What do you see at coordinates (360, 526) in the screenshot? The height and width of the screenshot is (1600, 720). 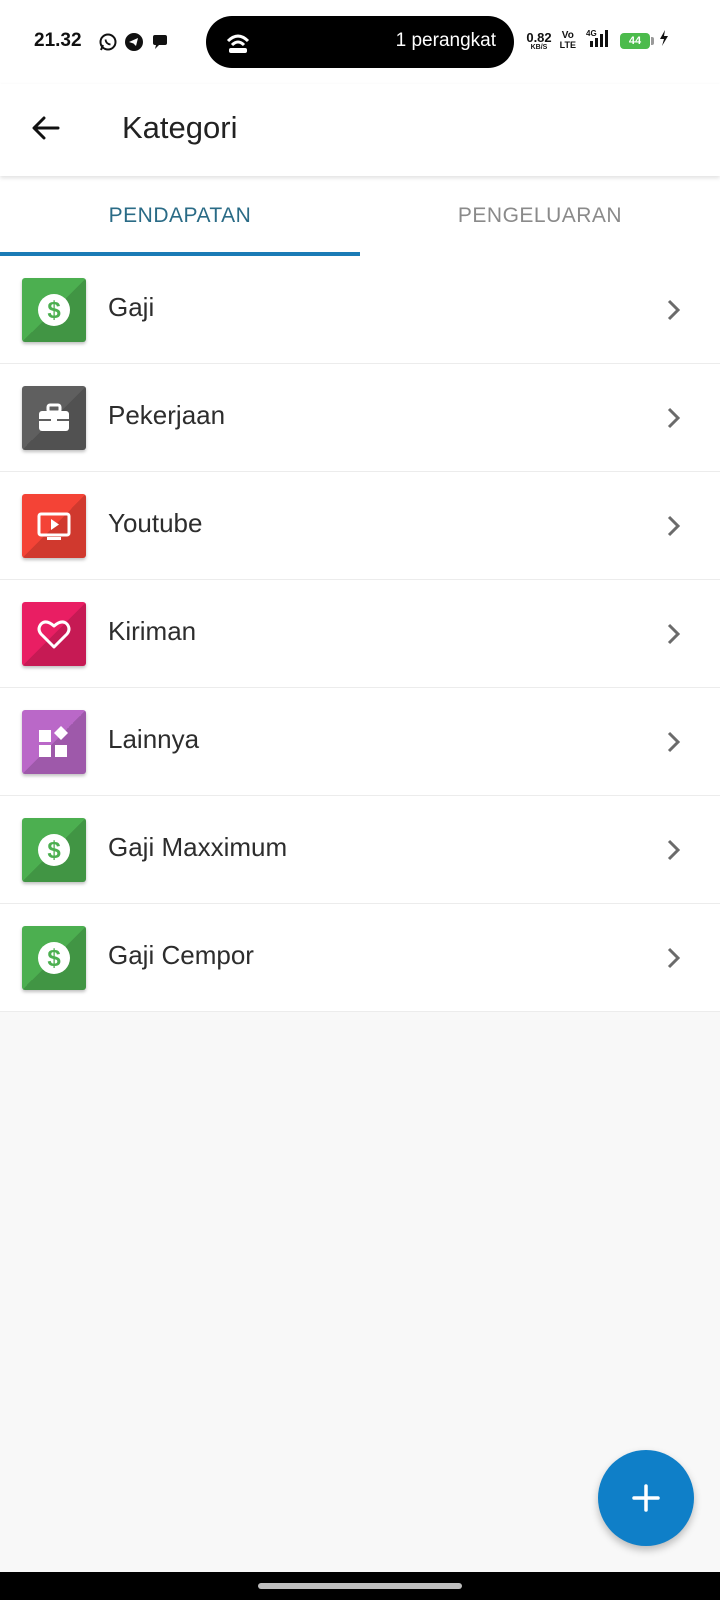 I see `list-item: Youtube` at bounding box center [360, 526].